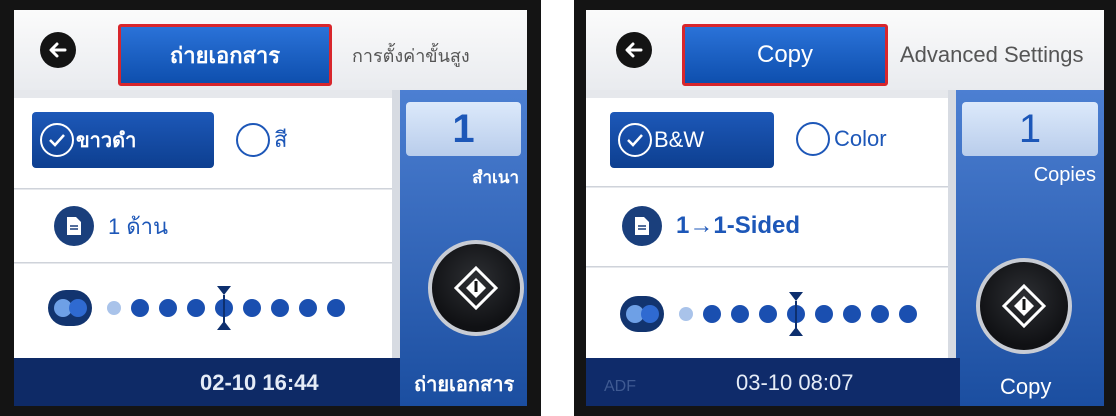 The width and height of the screenshot is (1116, 416). I want to click on datetime: 03-10 08:07, so click(795, 382).